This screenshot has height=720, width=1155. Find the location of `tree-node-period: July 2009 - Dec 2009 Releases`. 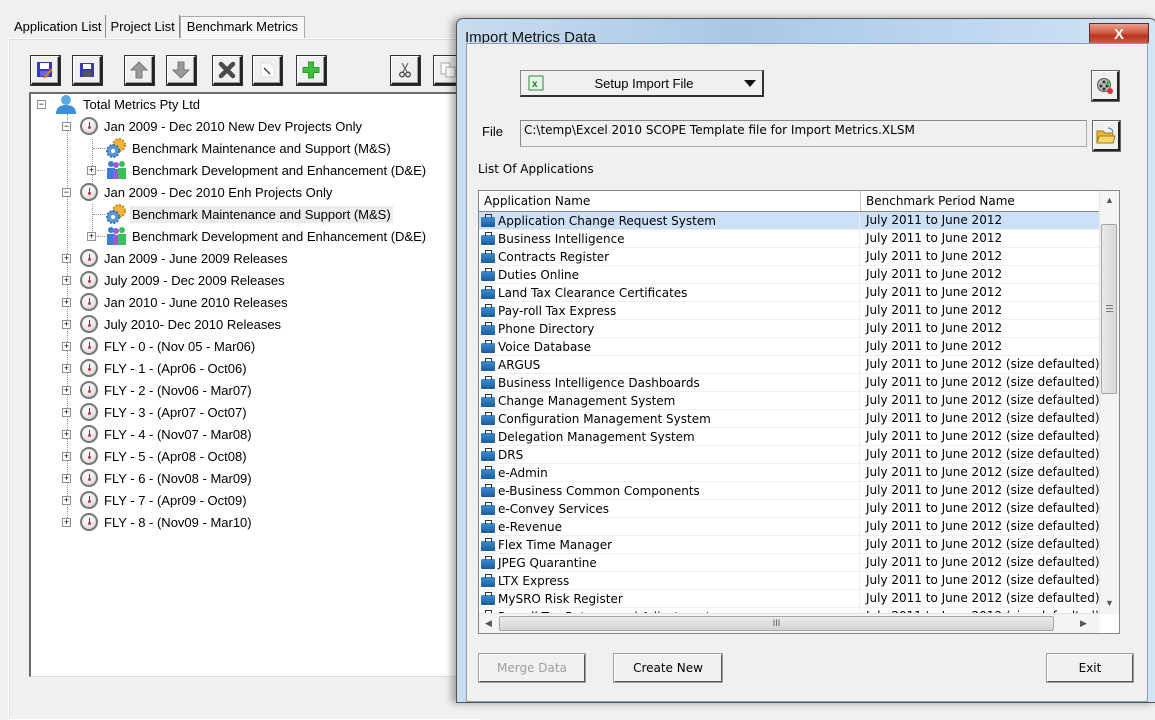

tree-node-period: July 2009 - Dec 2009 Releases is located at coordinates (182, 280).